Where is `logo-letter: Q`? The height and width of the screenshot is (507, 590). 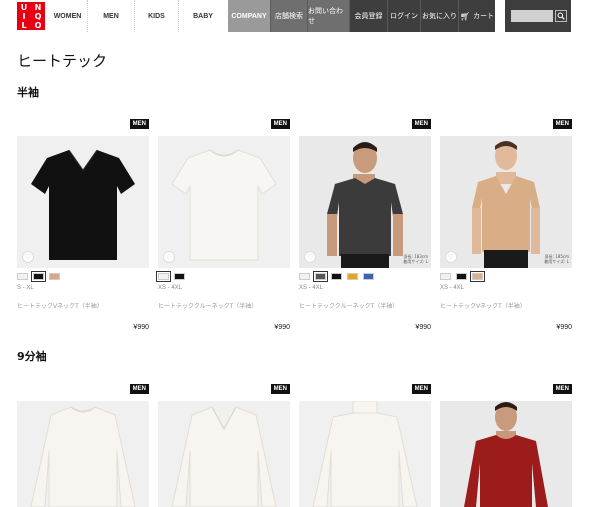 logo-letter: Q is located at coordinates (38, 16).